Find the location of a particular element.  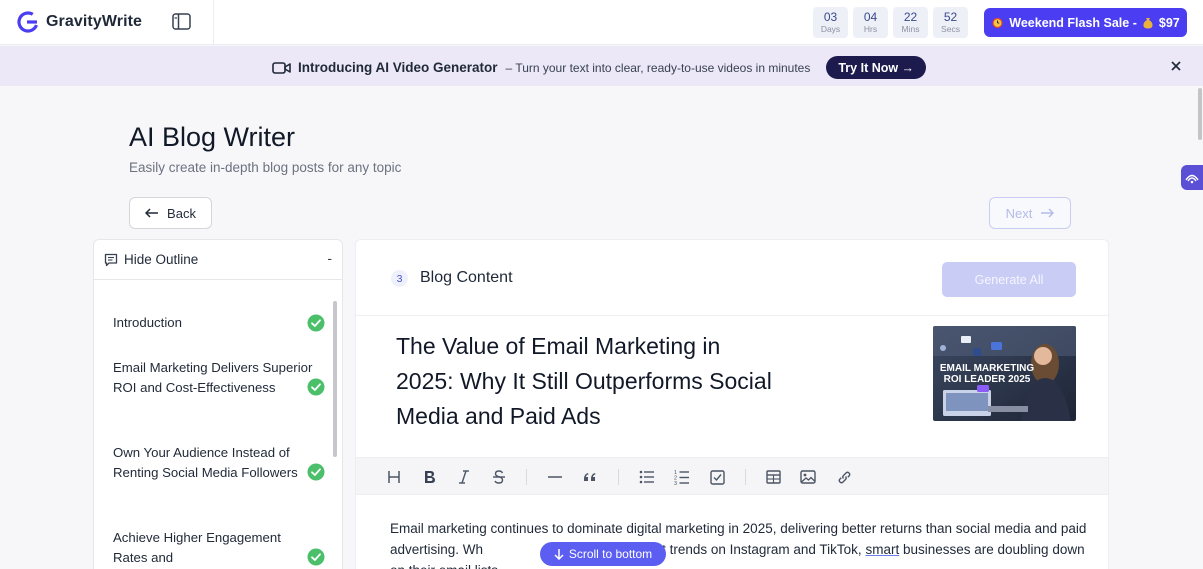

svg-text: 3 is located at coordinates (675, 483).